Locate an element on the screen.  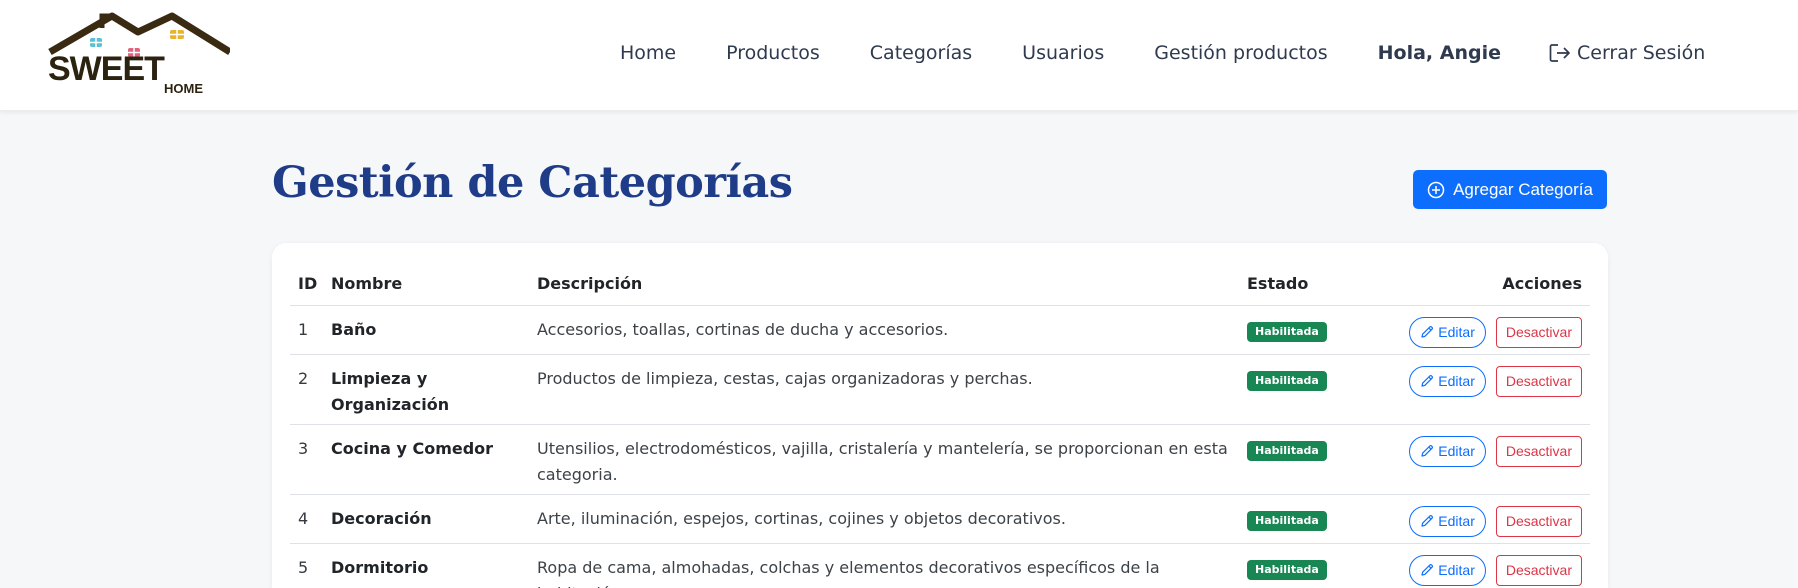
cell-id: 5 is located at coordinates (306, 565).